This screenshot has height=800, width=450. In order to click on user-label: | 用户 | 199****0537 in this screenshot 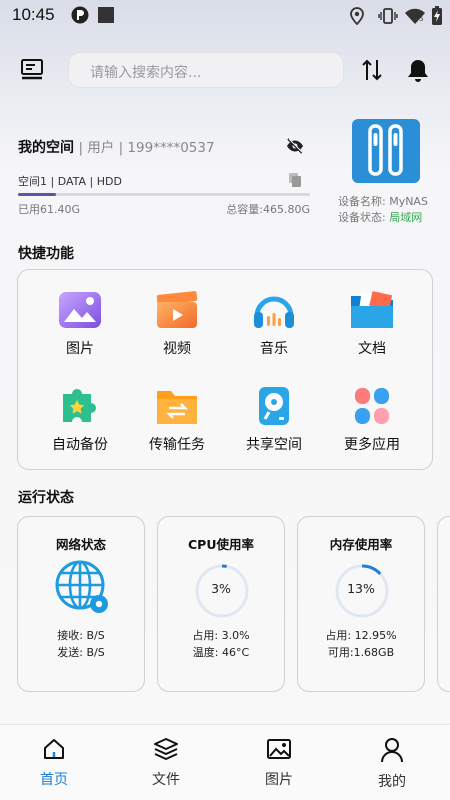, I will do `click(146, 148)`.